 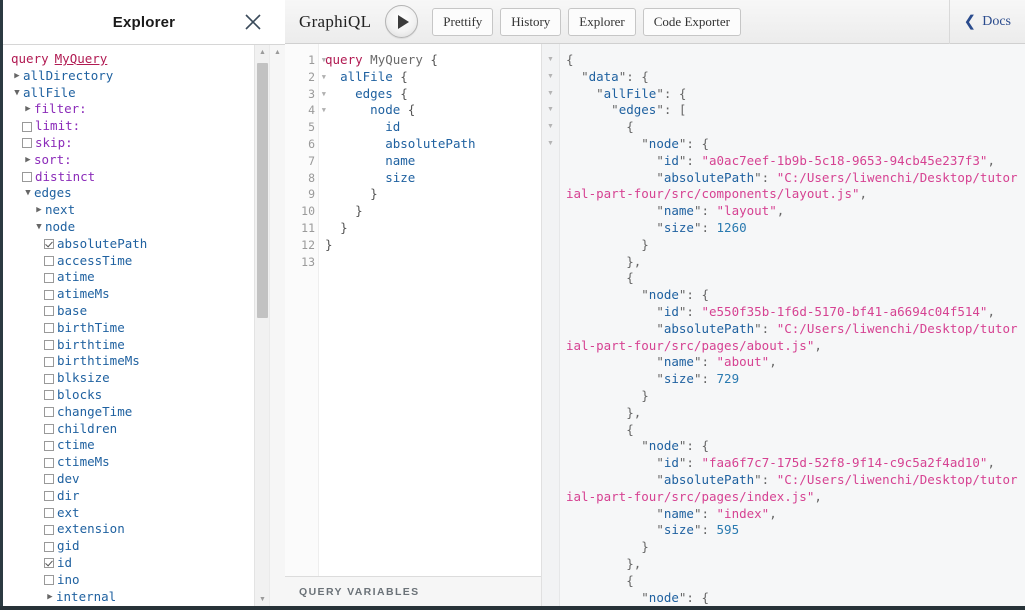 What do you see at coordinates (79, 227) in the screenshot?
I see `tree-item-node: ▼ node` at bounding box center [79, 227].